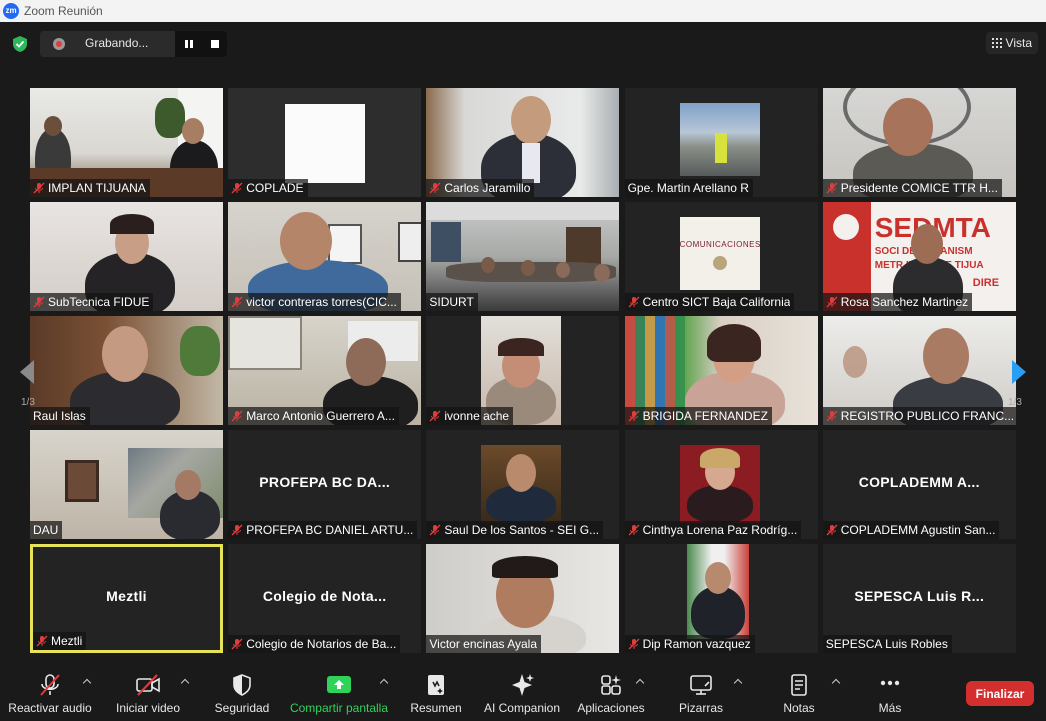 Image resolution: width=1046 pixels, height=721 pixels. I want to click on audio-options-chevron-icon, so click(87, 682).